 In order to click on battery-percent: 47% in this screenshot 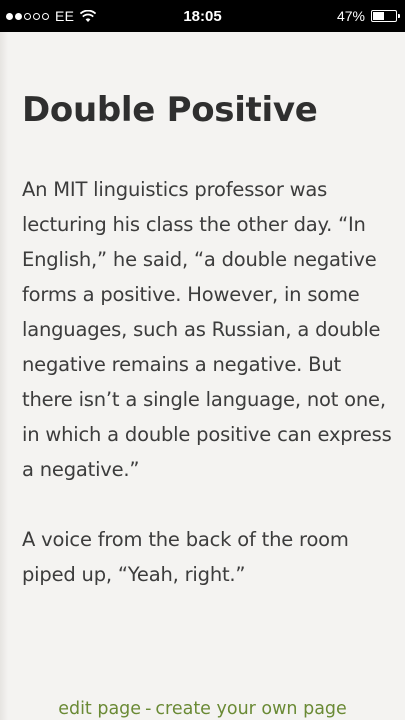, I will do `click(350, 16)`.